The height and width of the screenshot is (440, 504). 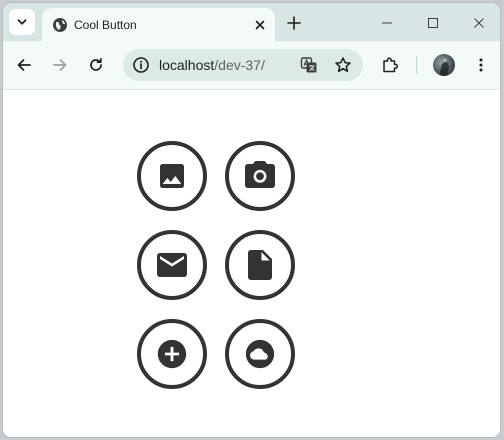 What do you see at coordinates (187, 65) in the screenshot?
I see `url-host: localhost` at bounding box center [187, 65].